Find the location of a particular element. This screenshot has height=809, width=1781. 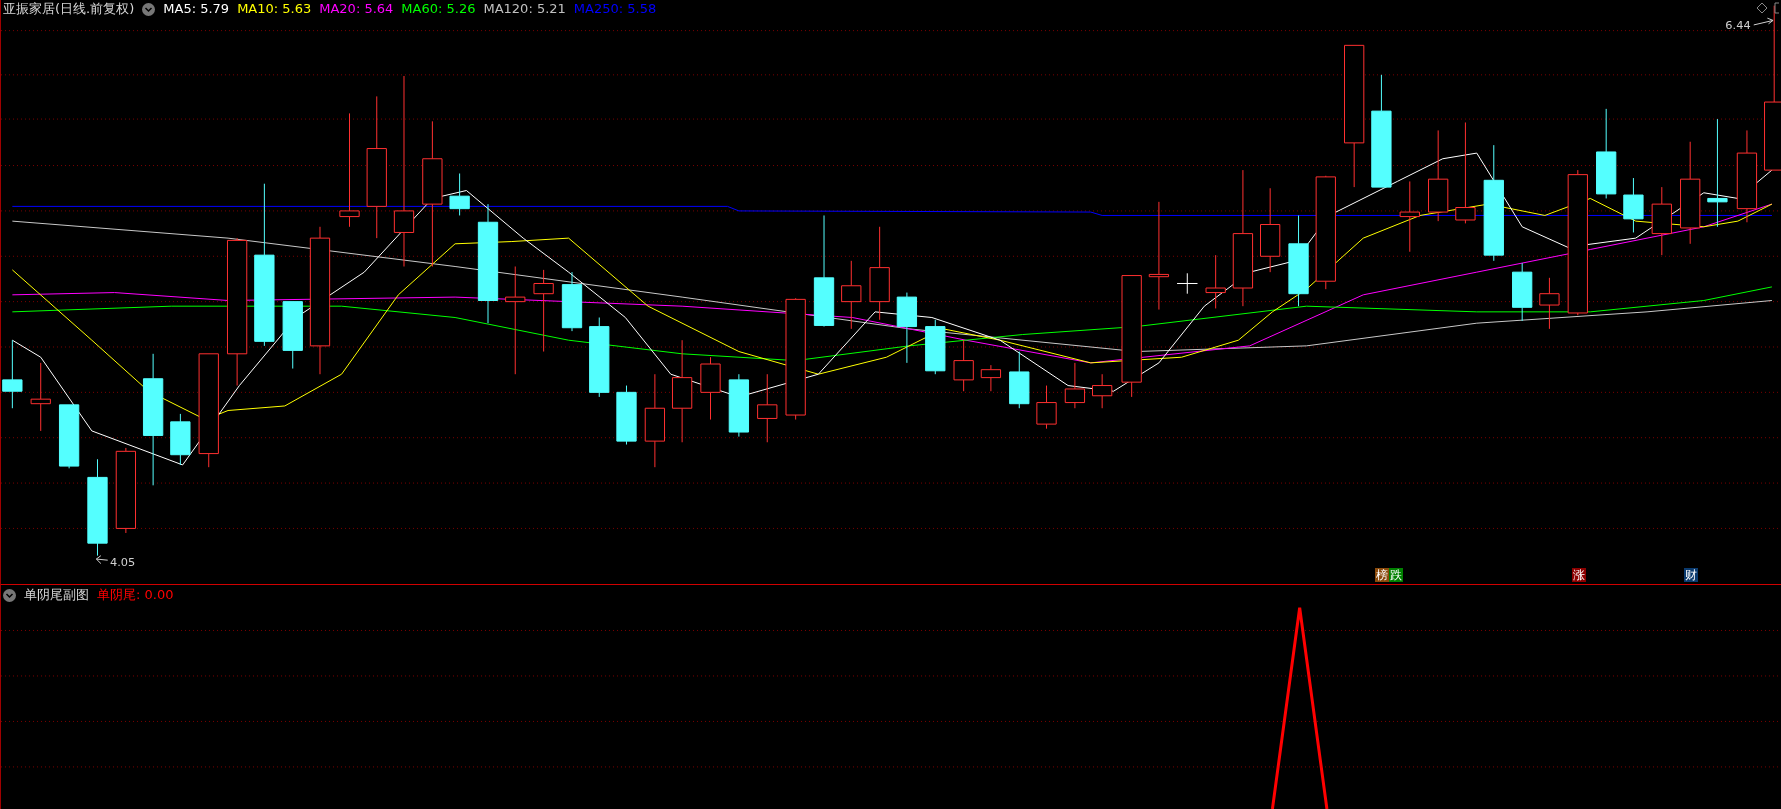

event-marker: 榜 is located at coordinates (1382, 575).